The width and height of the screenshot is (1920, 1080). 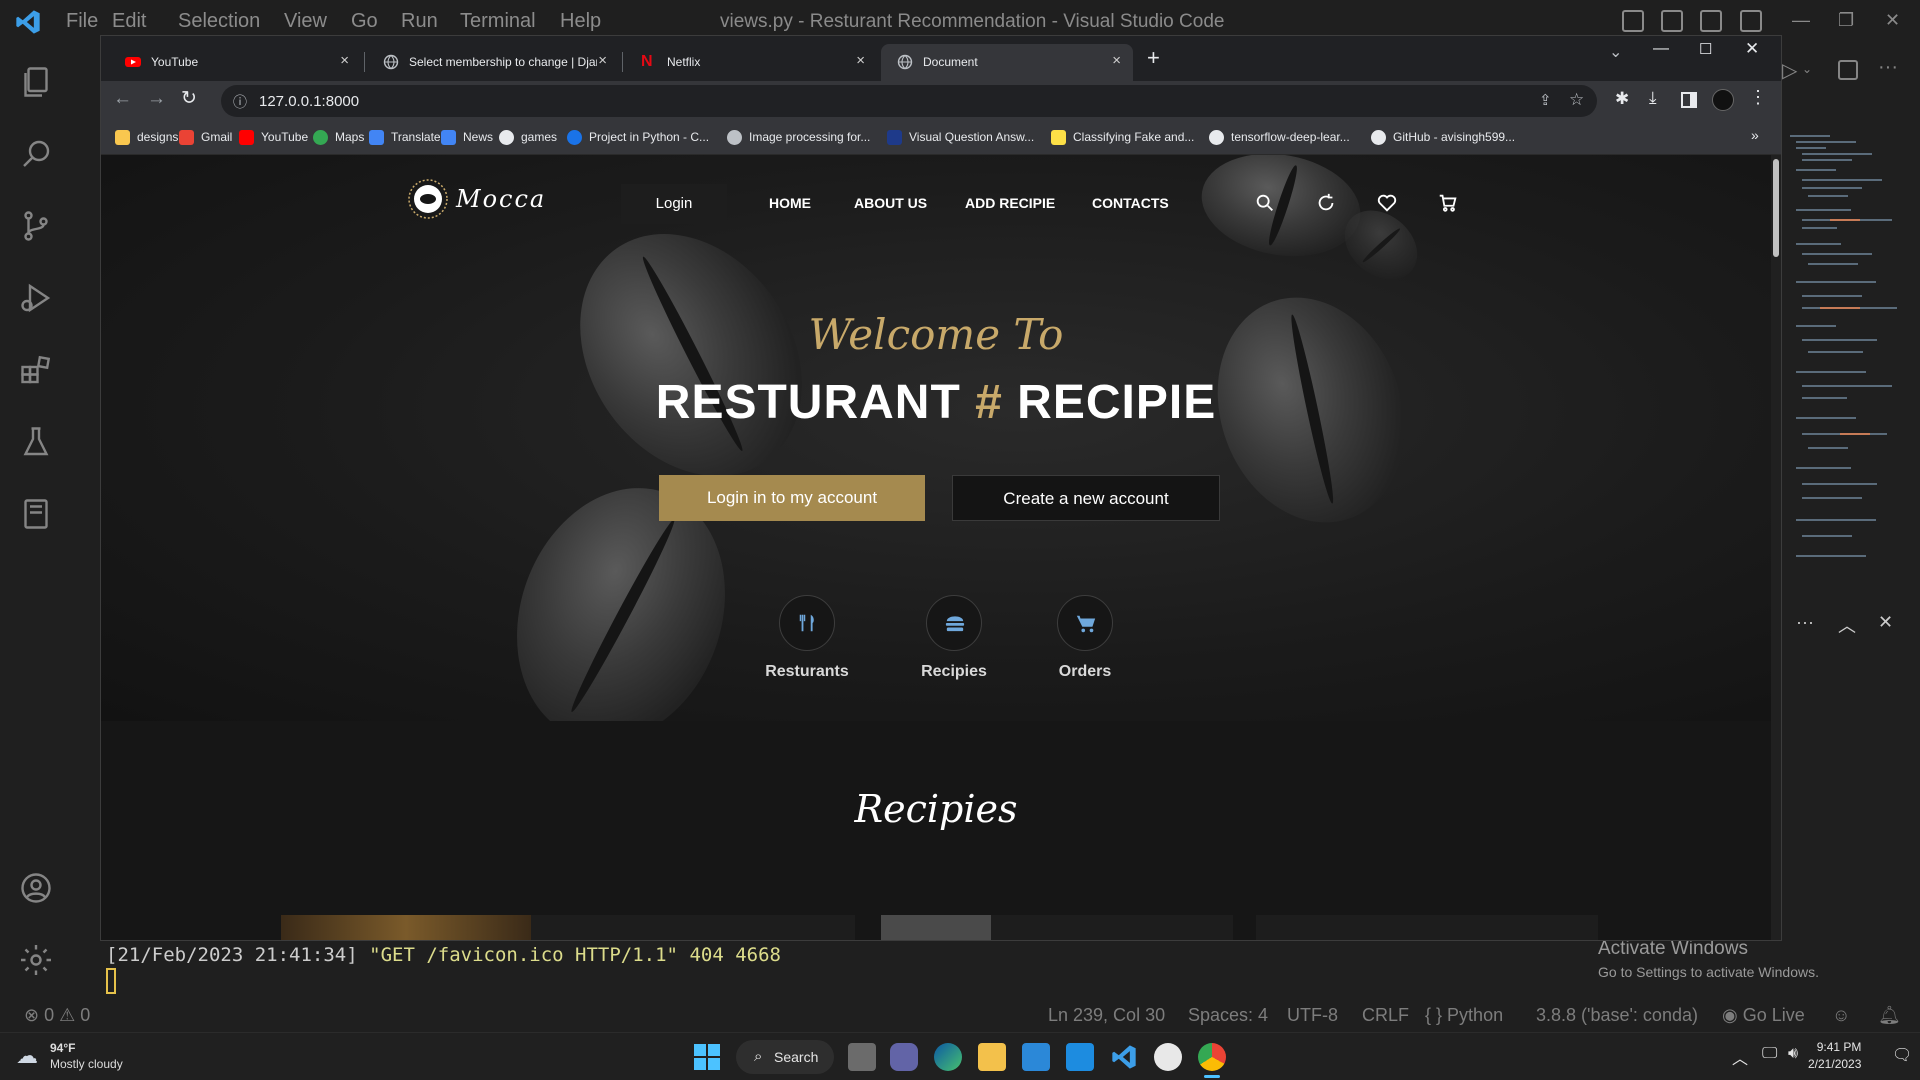 What do you see at coordinates (674, 204) in the screenshot?
I see `login-link: Login` at bounding box center [674, 204].